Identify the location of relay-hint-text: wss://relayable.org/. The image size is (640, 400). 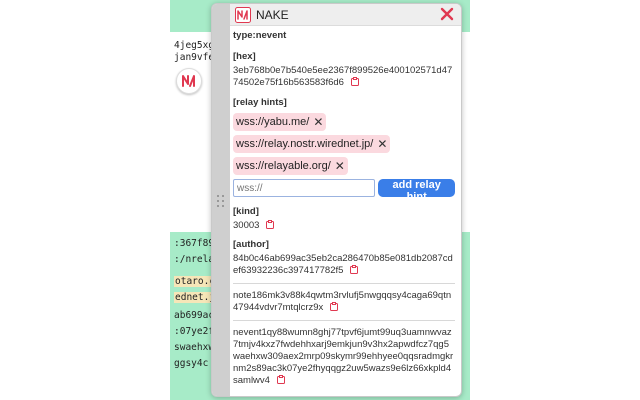
(283, 166).